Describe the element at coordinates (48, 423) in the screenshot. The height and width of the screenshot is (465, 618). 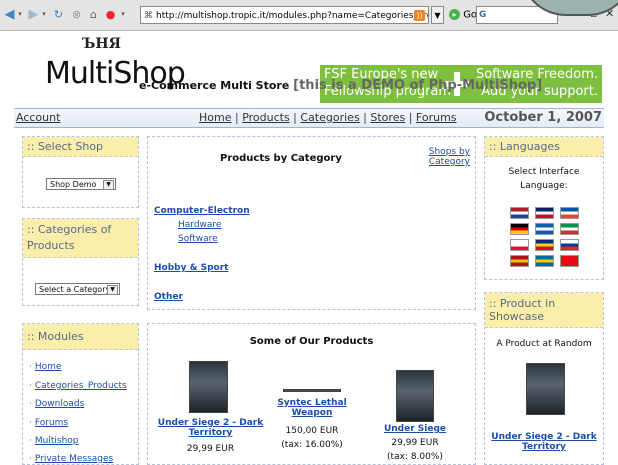
I see `module-forums-link: · Forums` at that location.